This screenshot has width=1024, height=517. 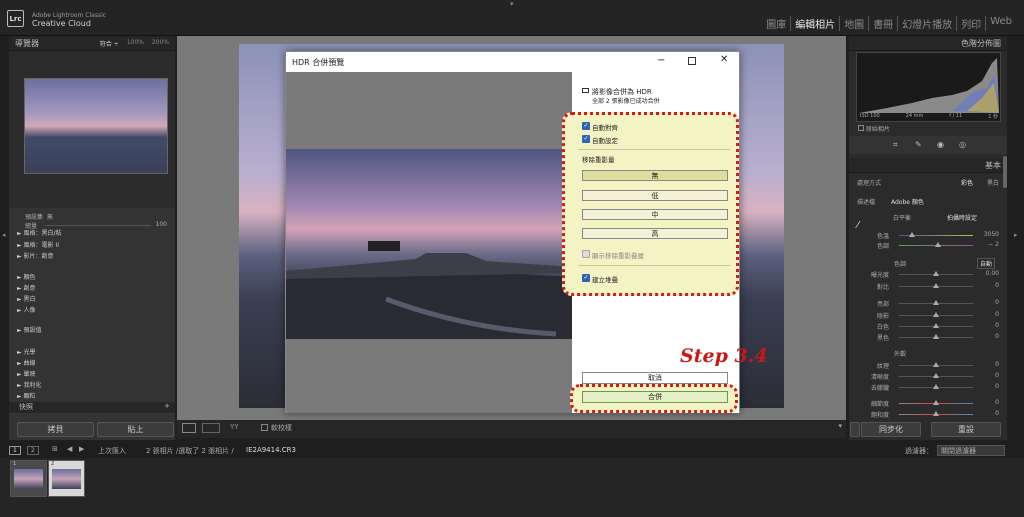 What do you see at coordinates (962, 217) in the screenshot?
I see `wb-value: 拍攝時設定` at bounding box center [962, 217].